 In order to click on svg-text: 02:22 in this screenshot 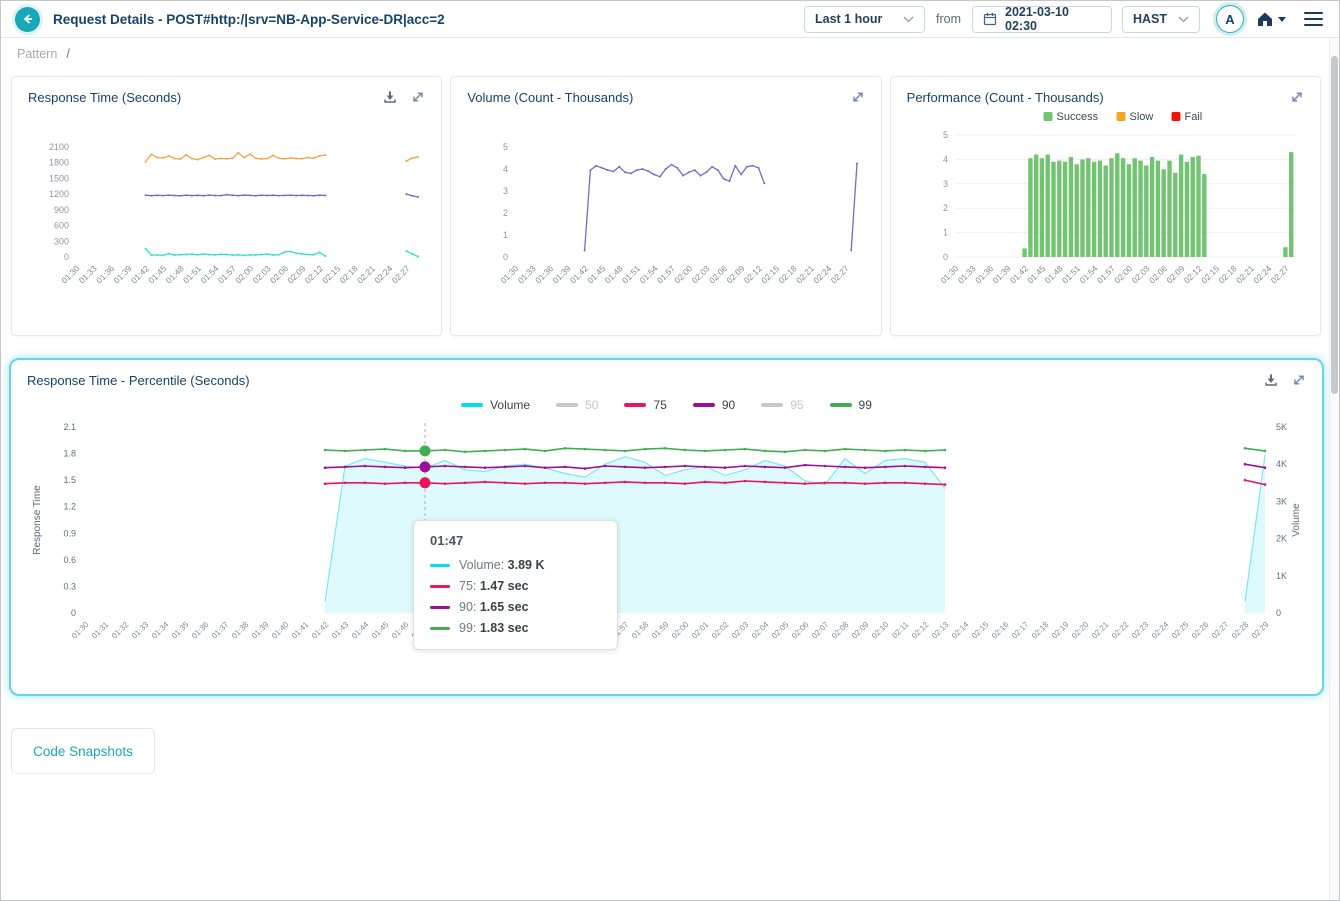, I will do `click(1120, 630)`.